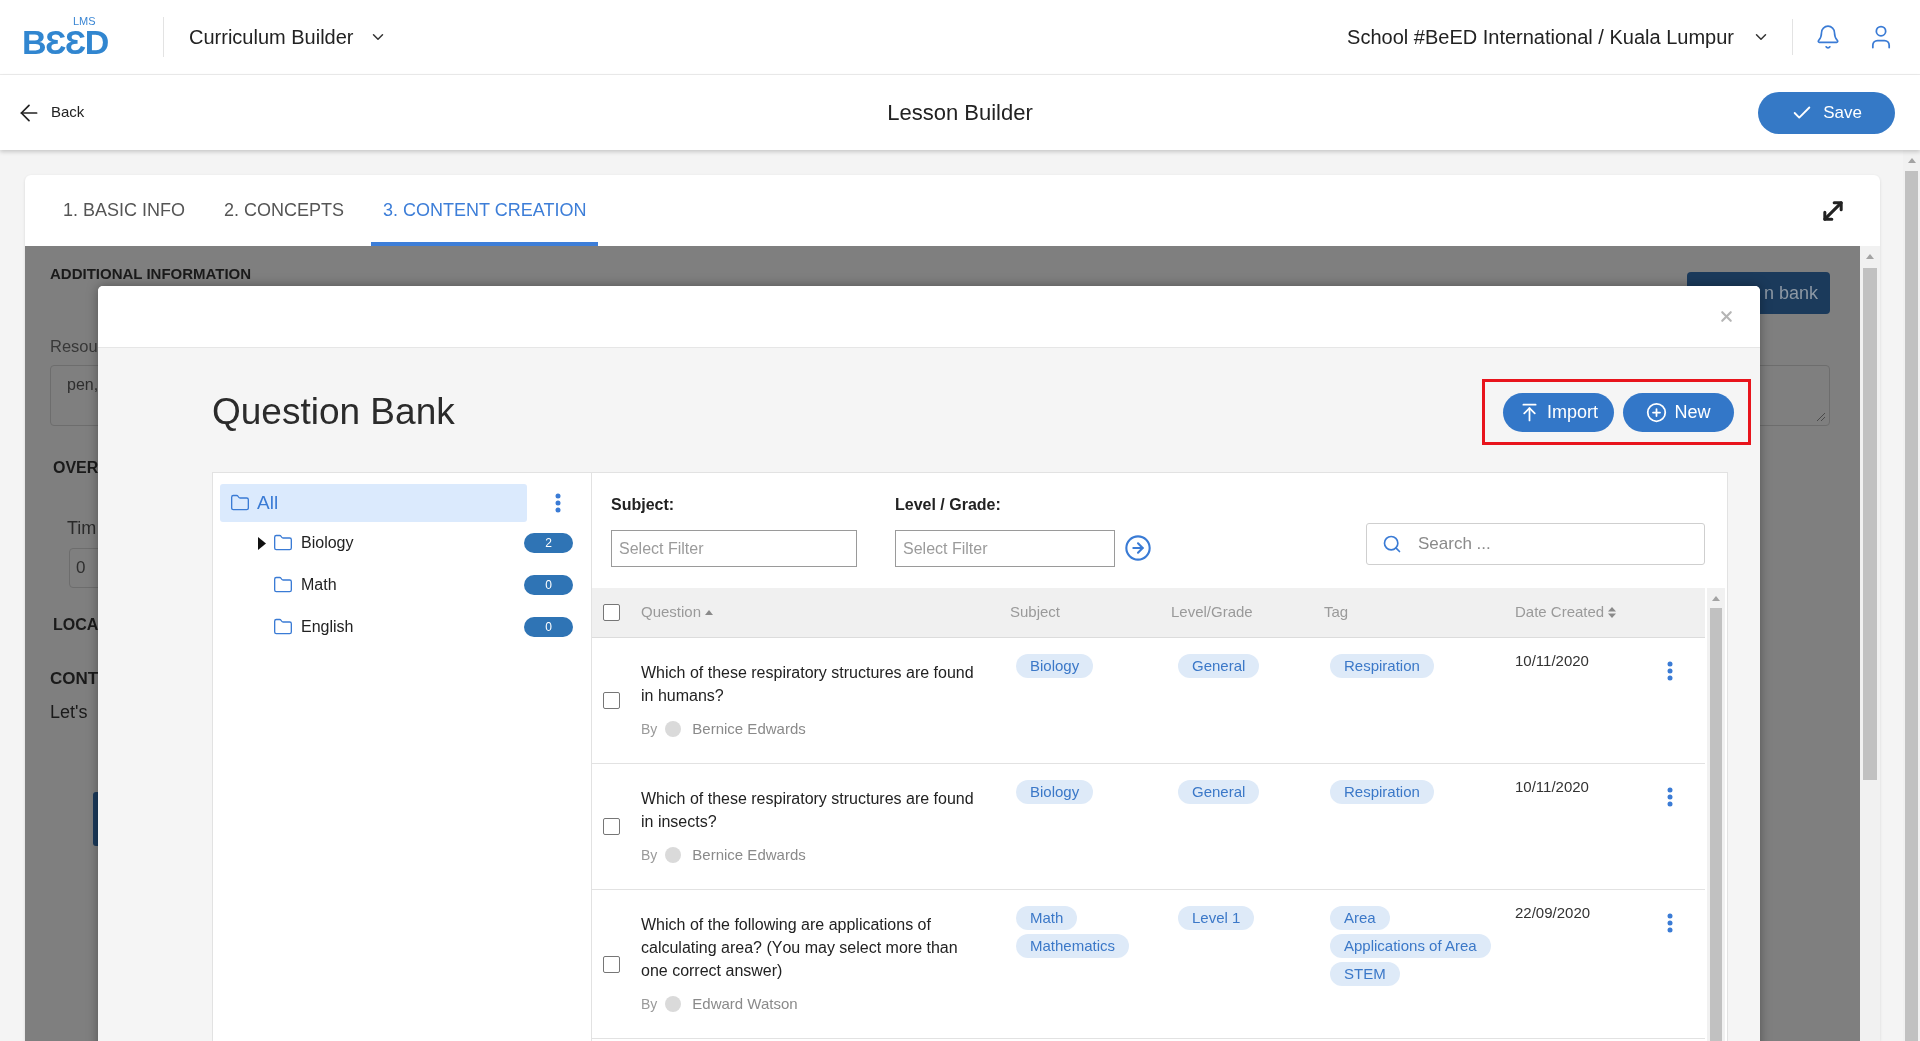  I want to click on folder-item: Math, so click(308, 585).